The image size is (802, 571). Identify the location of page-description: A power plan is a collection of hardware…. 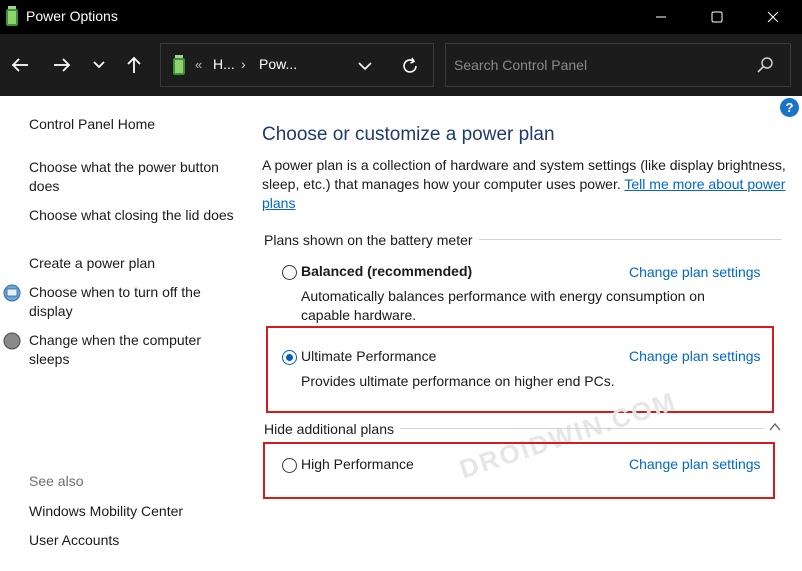
(527, 184).